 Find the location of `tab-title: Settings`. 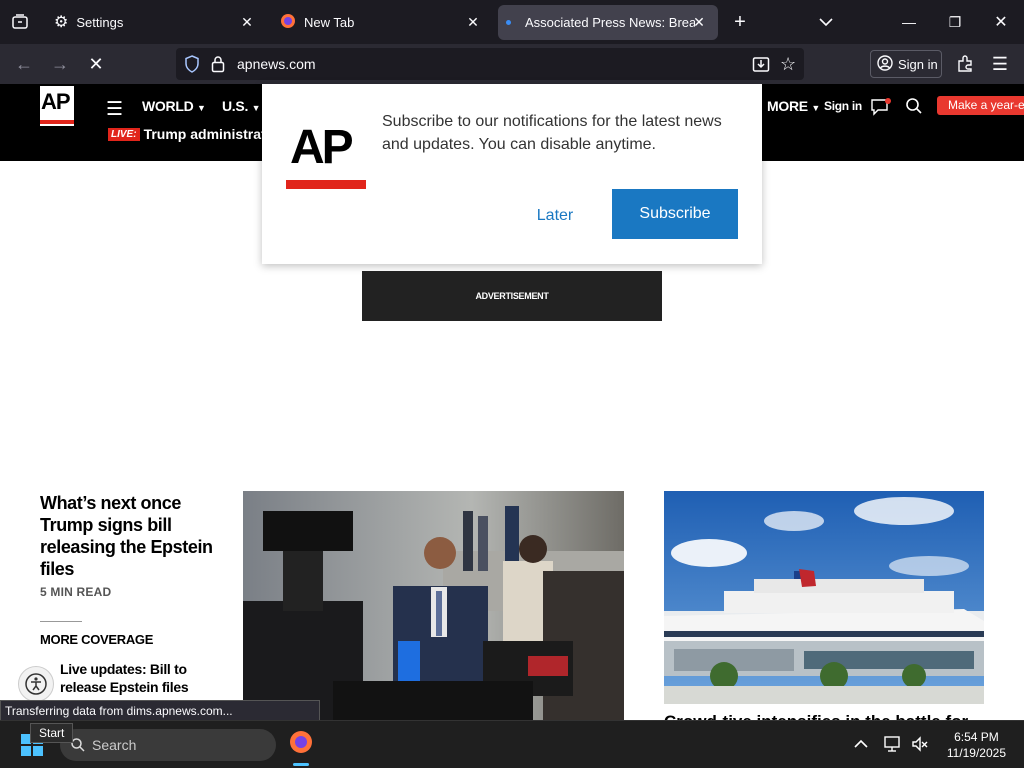

tab-title: Settings is located at coordinates (100, 22).